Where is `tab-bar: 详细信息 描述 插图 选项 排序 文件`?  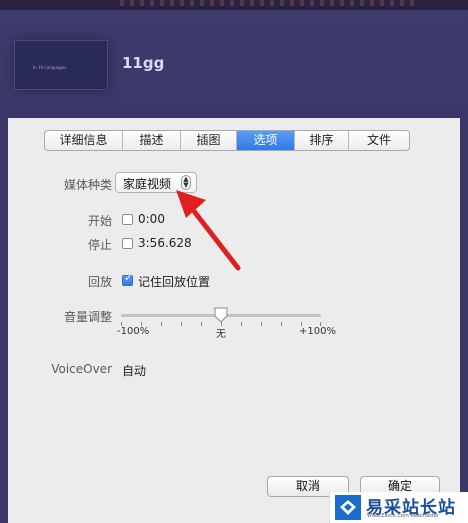
tab-bar: 详细信息 描述 插图 选项 排序 文件 is located at coordinates (227, 140).